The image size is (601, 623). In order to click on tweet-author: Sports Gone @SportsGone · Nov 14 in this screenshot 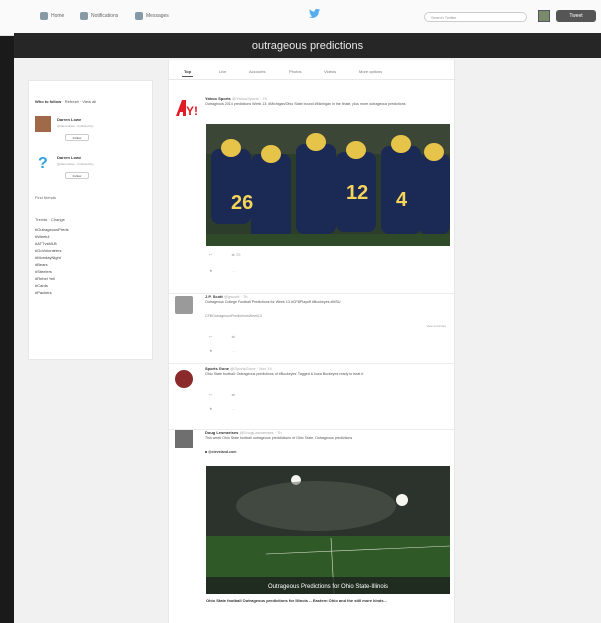, I will do `click(238, 368)`.